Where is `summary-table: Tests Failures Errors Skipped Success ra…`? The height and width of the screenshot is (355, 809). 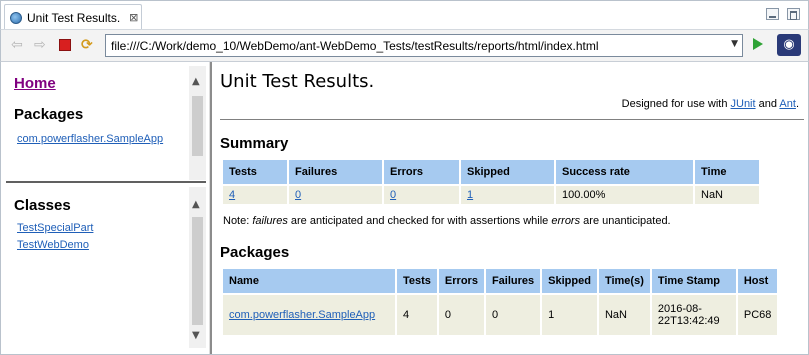 summary-table: Tests Failures Errors Skipped Success ra… is located at coordinates (491, 182).